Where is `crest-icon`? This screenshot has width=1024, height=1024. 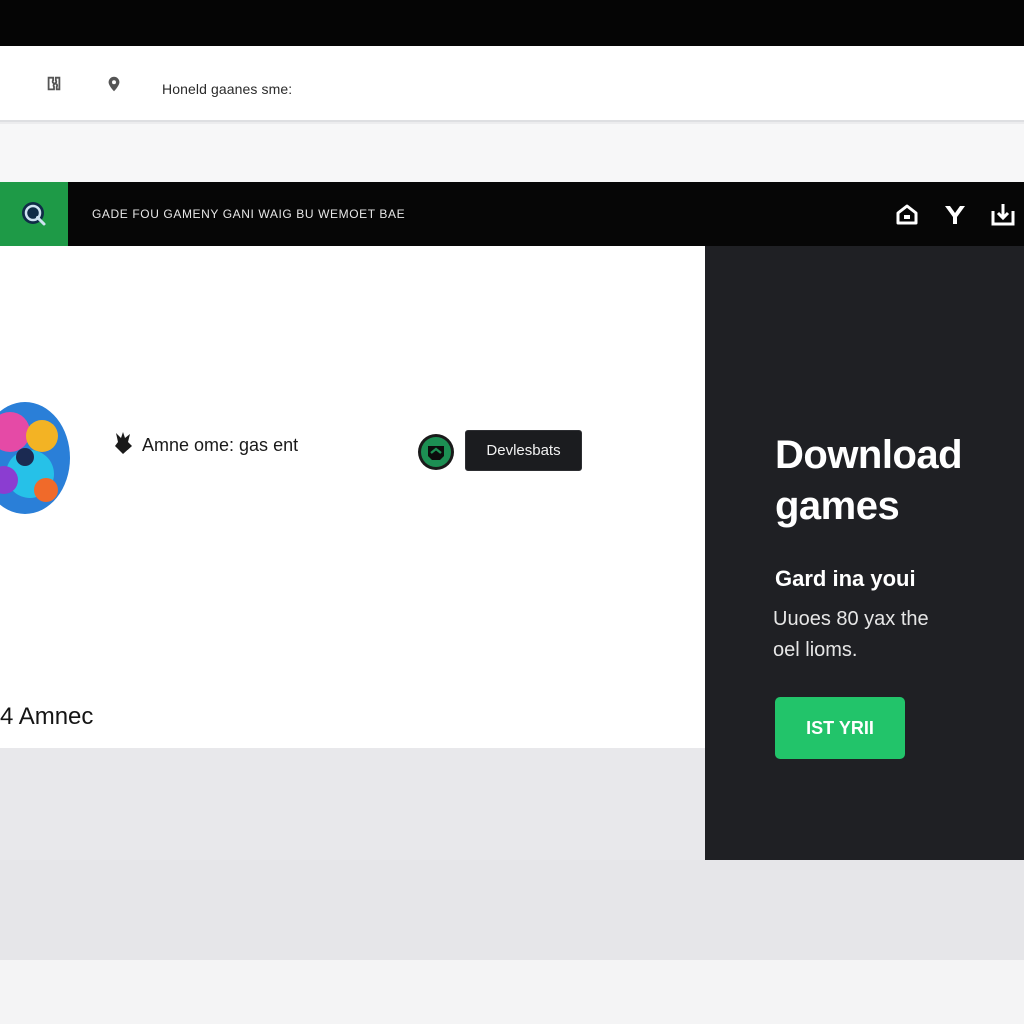
crest-icon is located at coordinates (123, 443).